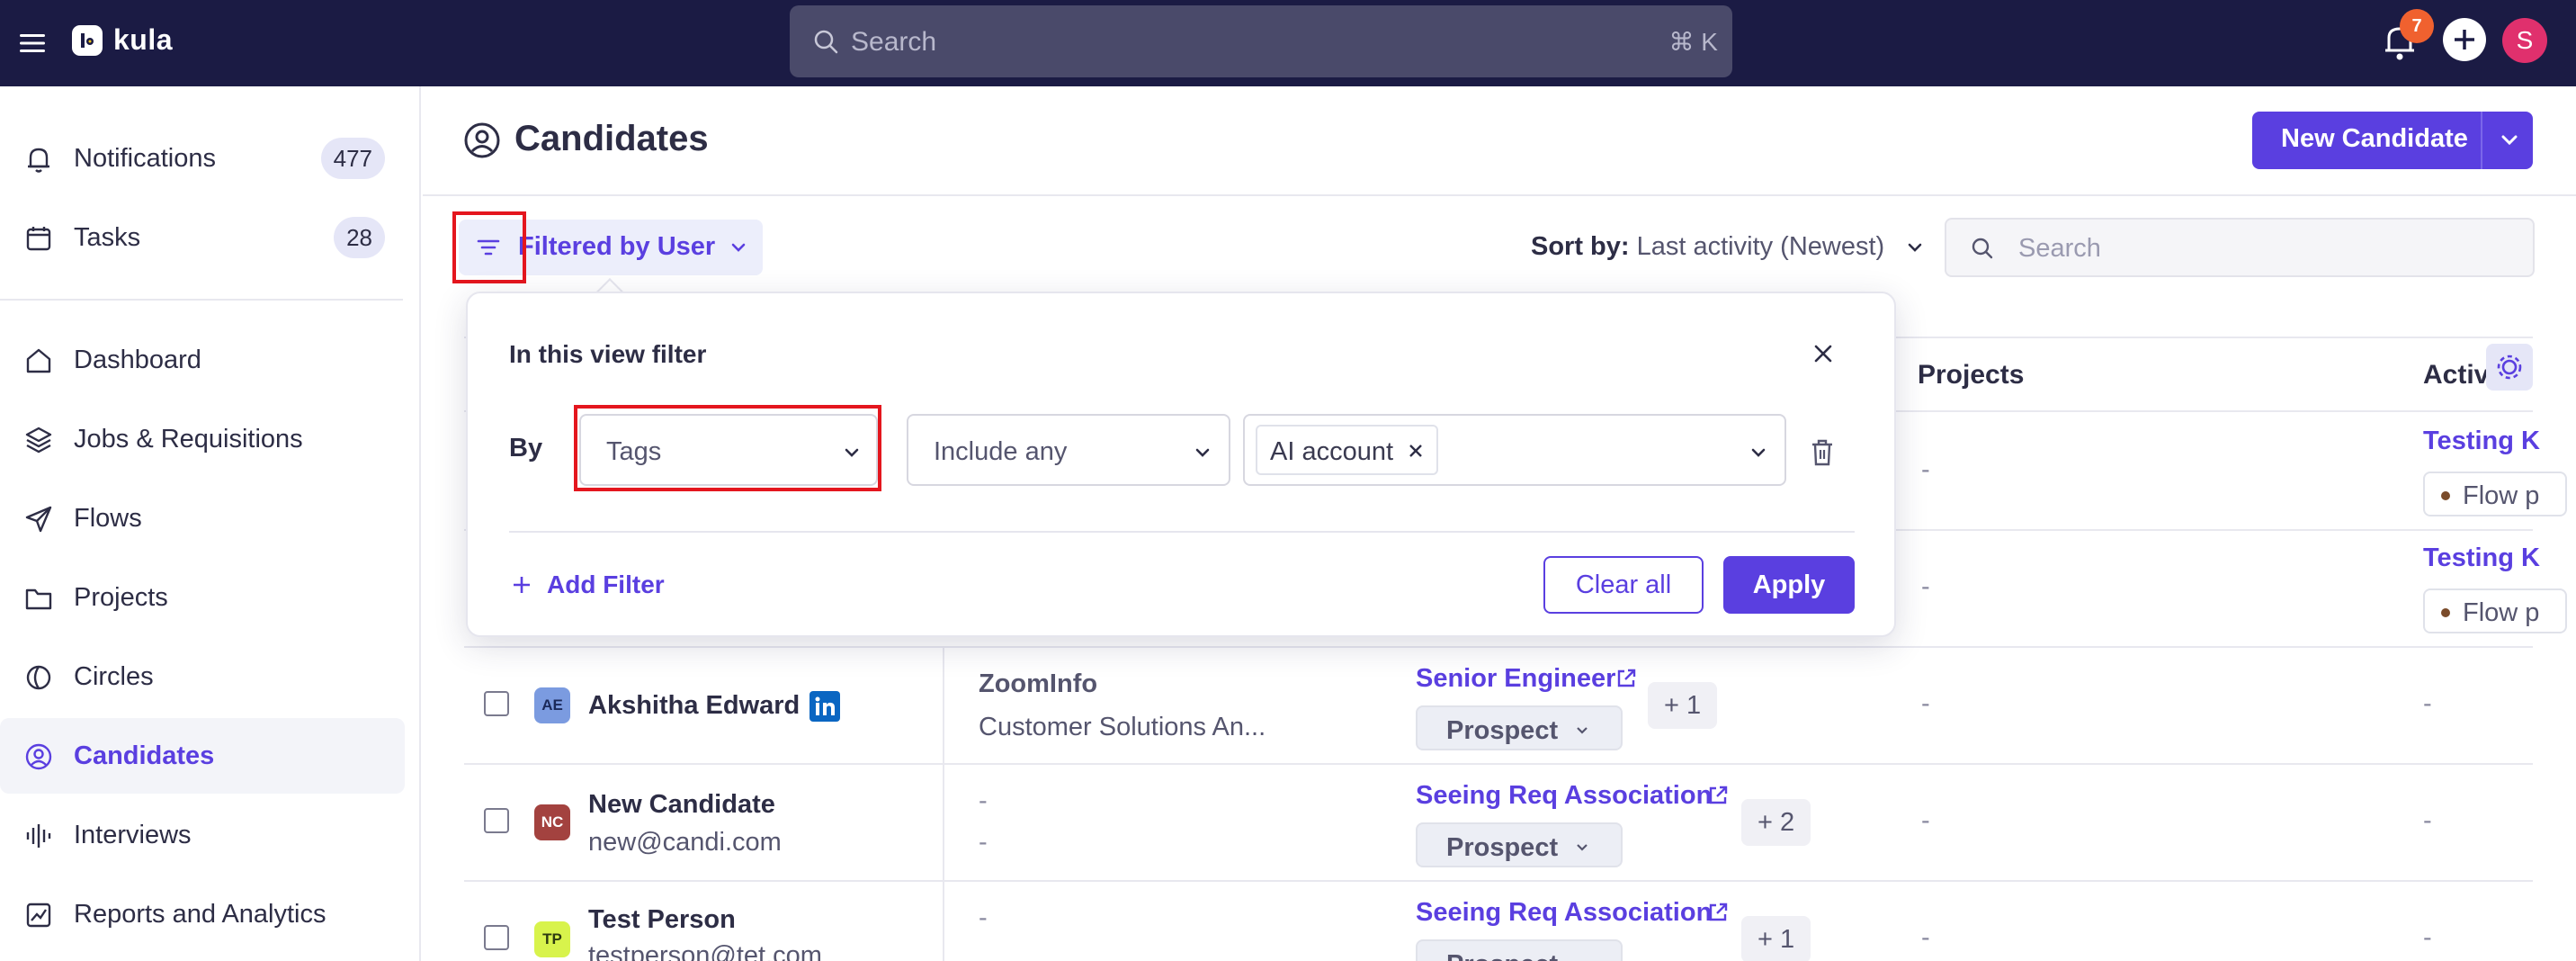  What do you see at coordinates (1971, 376) in the screenshot?
I see `column-header-projects: Projects` at bounding box center [1971, 376].